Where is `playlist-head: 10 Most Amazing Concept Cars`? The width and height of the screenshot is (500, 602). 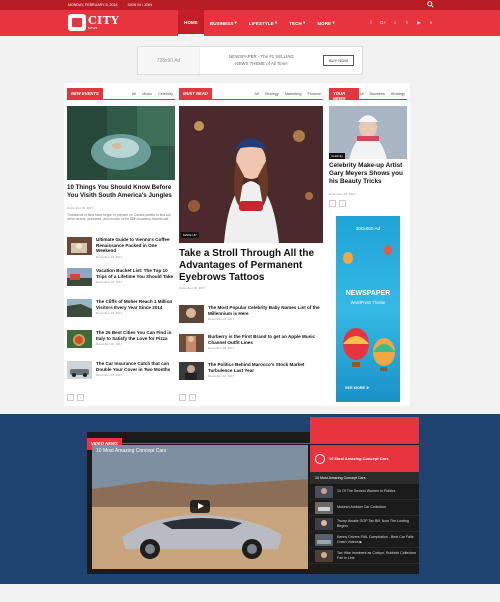 playlist-head: 10 Most Amazing Concept Cars is located at coordinates (364, 458).